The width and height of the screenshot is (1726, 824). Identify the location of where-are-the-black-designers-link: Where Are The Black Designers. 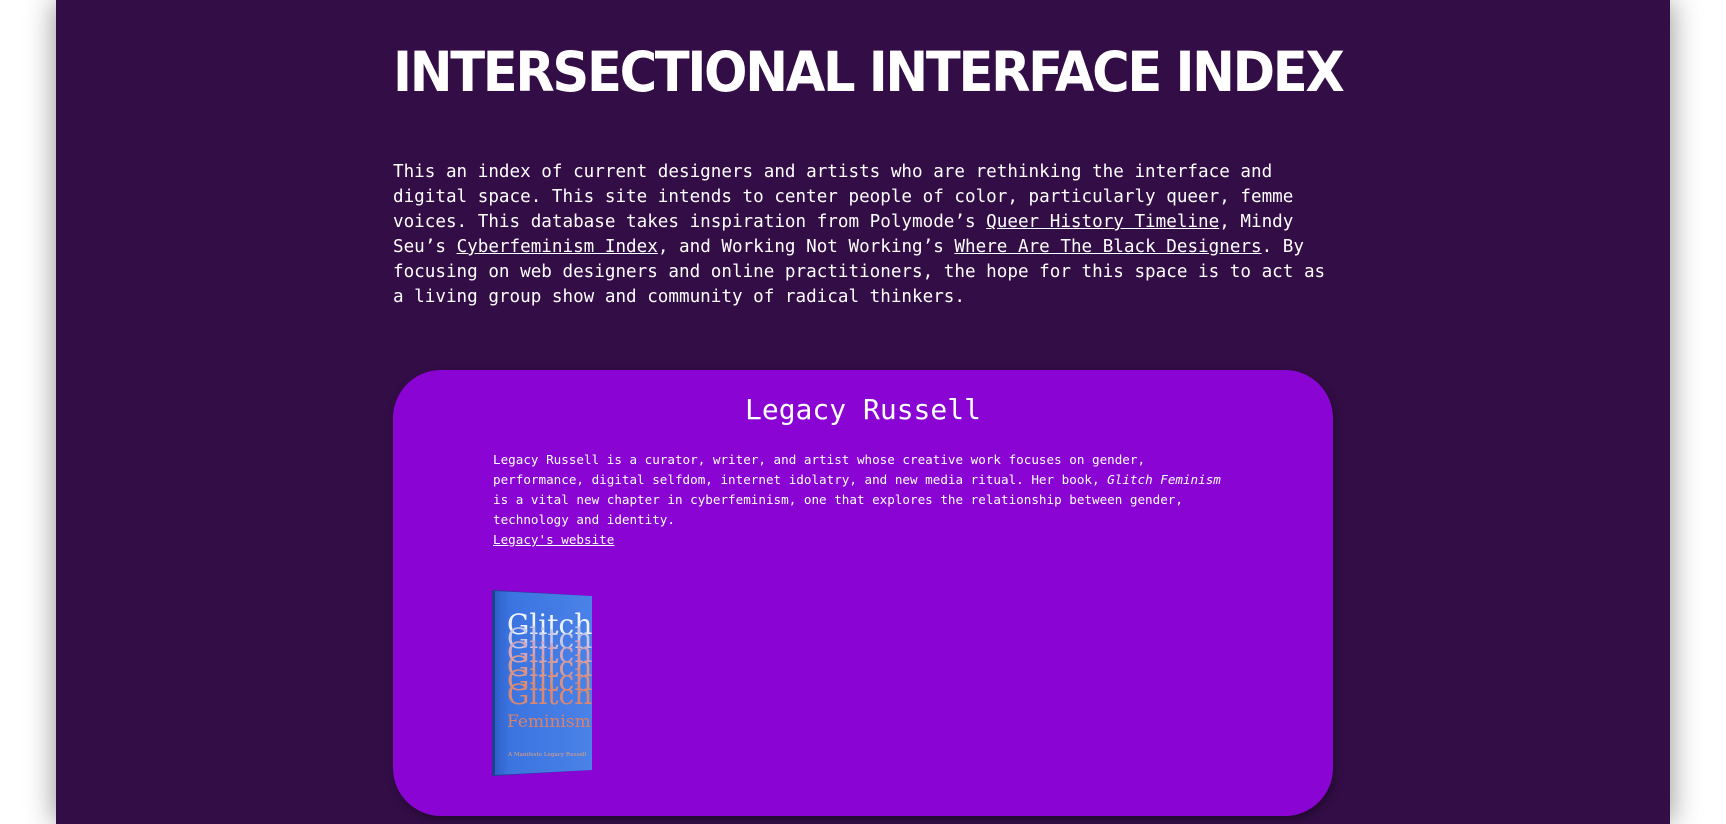
(1107, 247).